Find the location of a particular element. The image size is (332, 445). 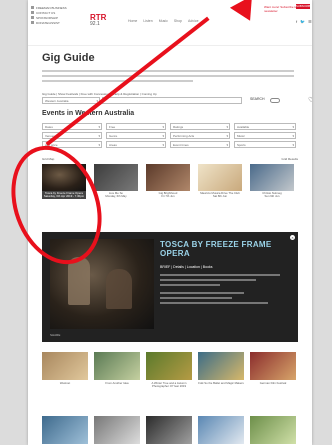

event-date: Monday, 6th May is located at coordinates (116, 196).